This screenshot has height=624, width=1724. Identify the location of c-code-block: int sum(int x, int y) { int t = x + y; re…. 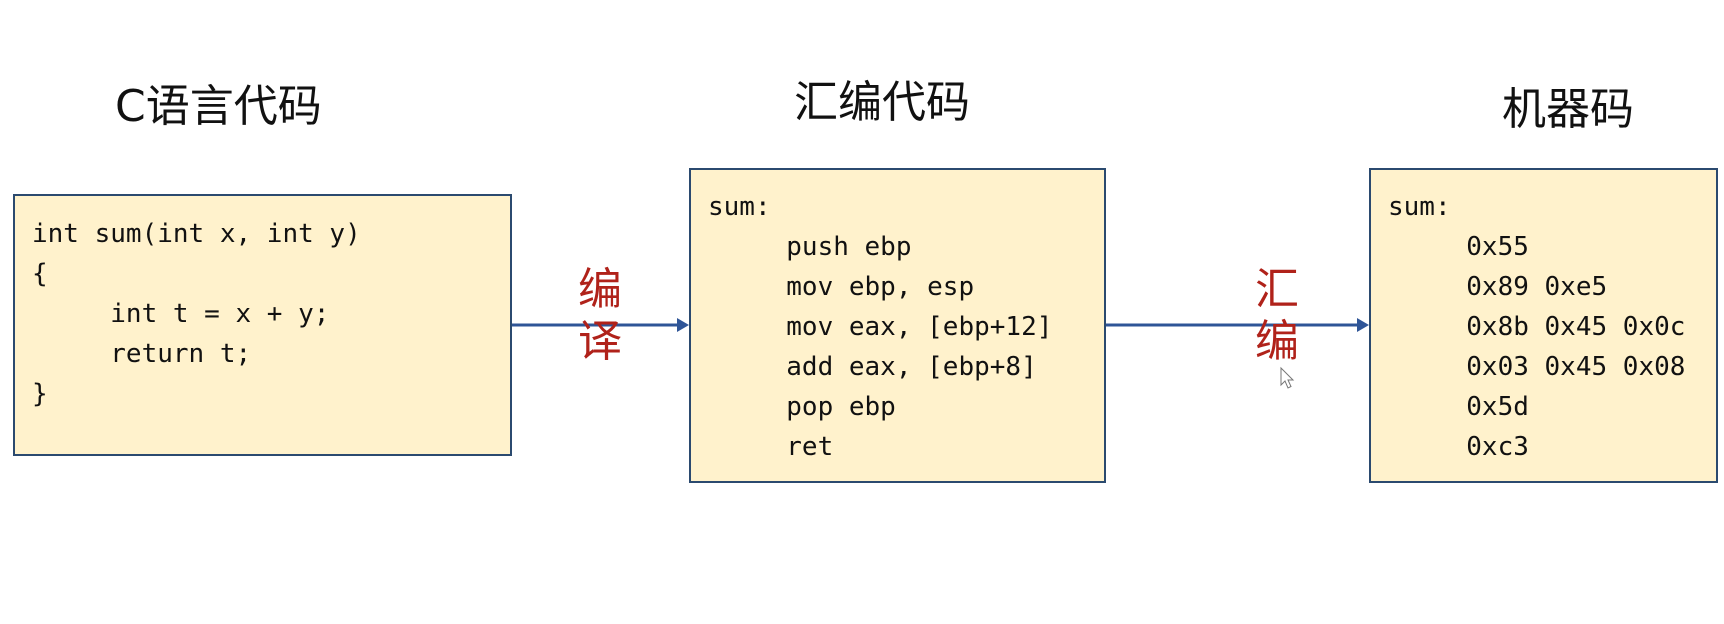
(196, 314).